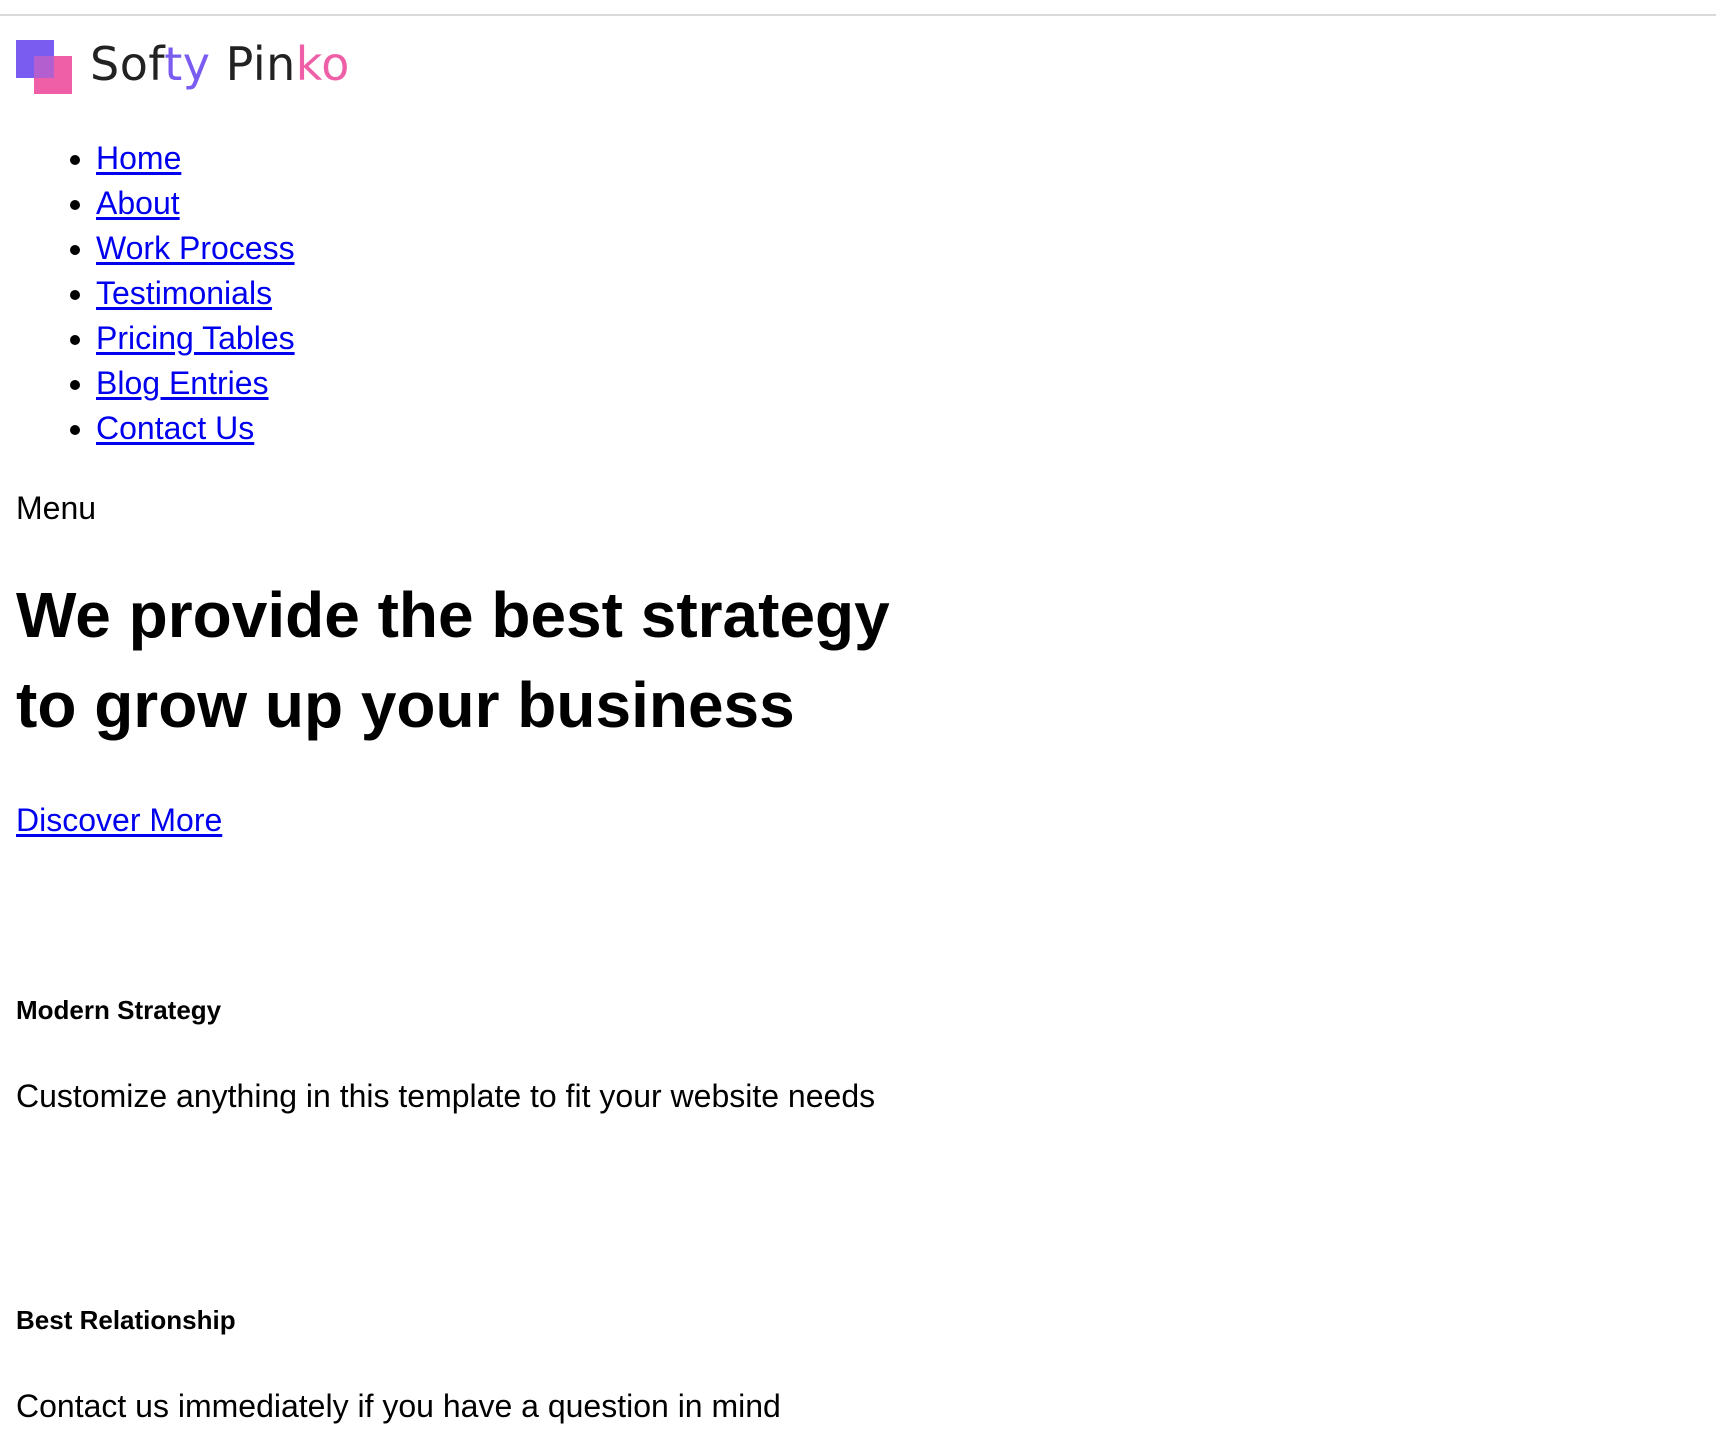  I want to click on nav-item-pricing-tables: Pricing Tables, so click(195, 338).